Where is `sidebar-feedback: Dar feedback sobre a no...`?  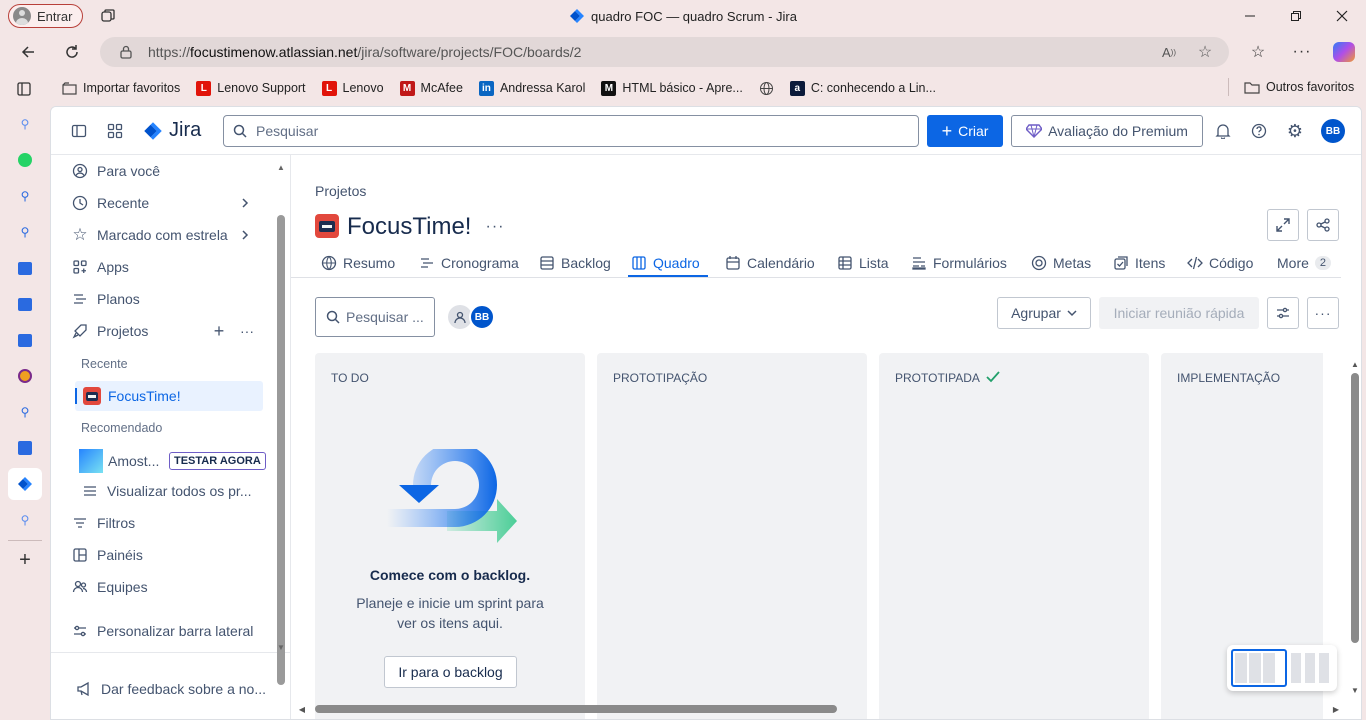
sidebar-feedback: Dar feedback sobre a no... is located at coordinates (170, 689).